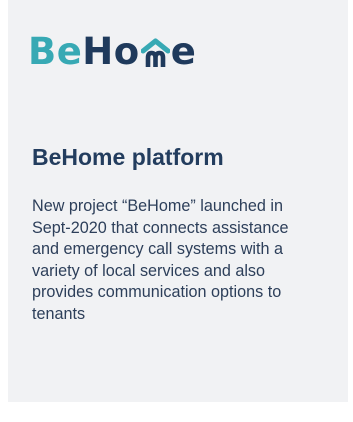 The width and height of the screenshot is (353, 422). I want to click on logo-text-ho: Ho, so click(111, 51).